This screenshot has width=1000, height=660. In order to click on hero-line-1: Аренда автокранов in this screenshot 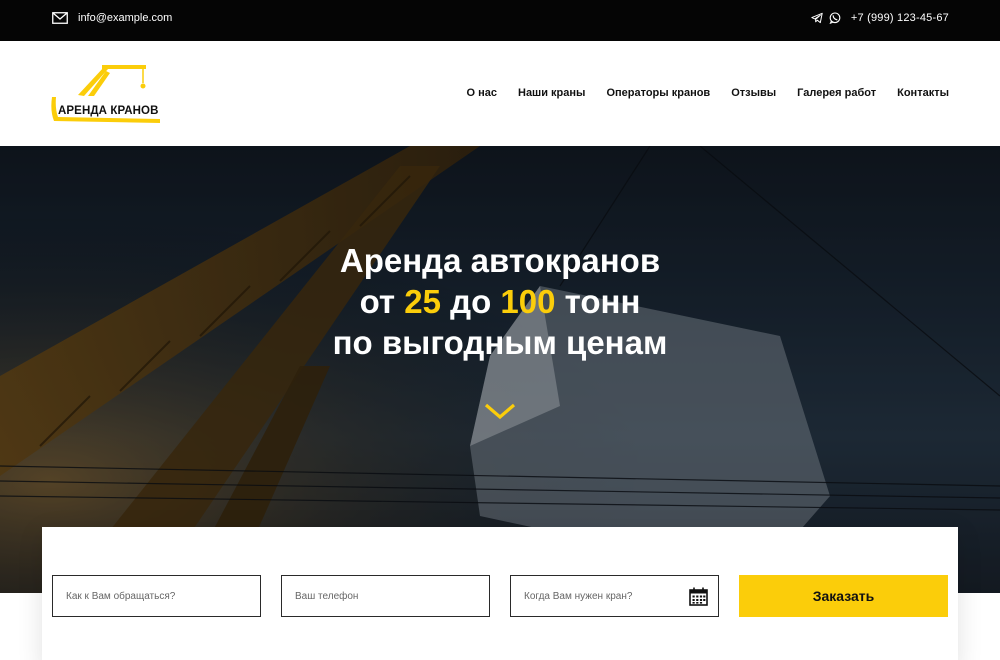, I will do `click(500, 260)`.